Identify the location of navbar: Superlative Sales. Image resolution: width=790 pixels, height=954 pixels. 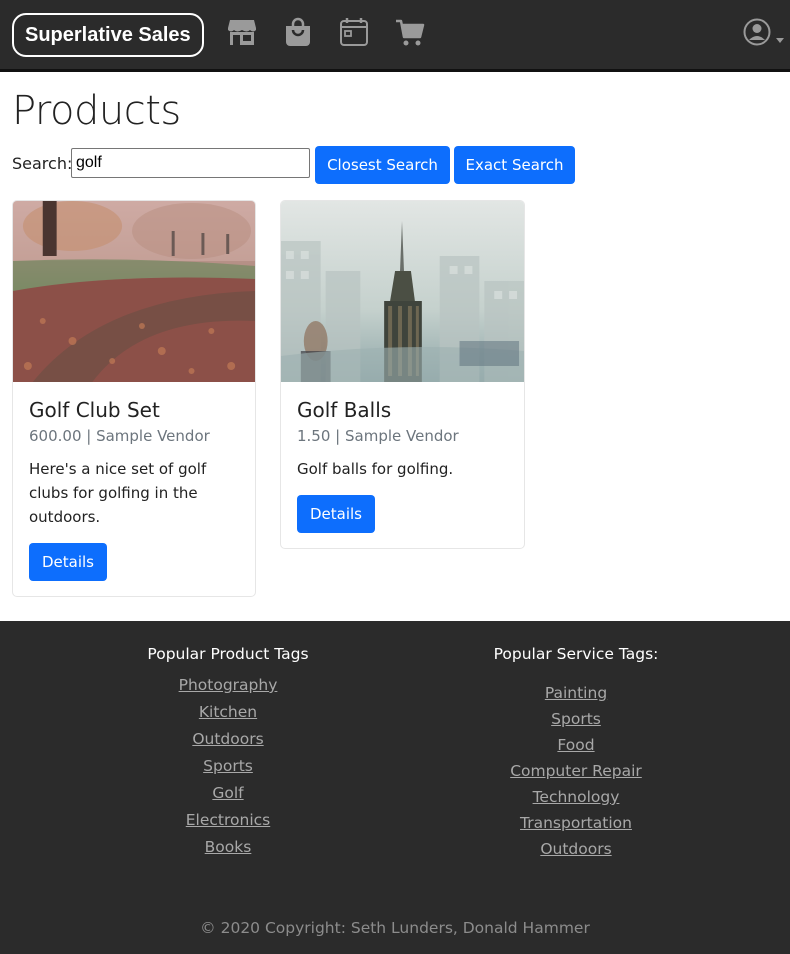
(395, 36).